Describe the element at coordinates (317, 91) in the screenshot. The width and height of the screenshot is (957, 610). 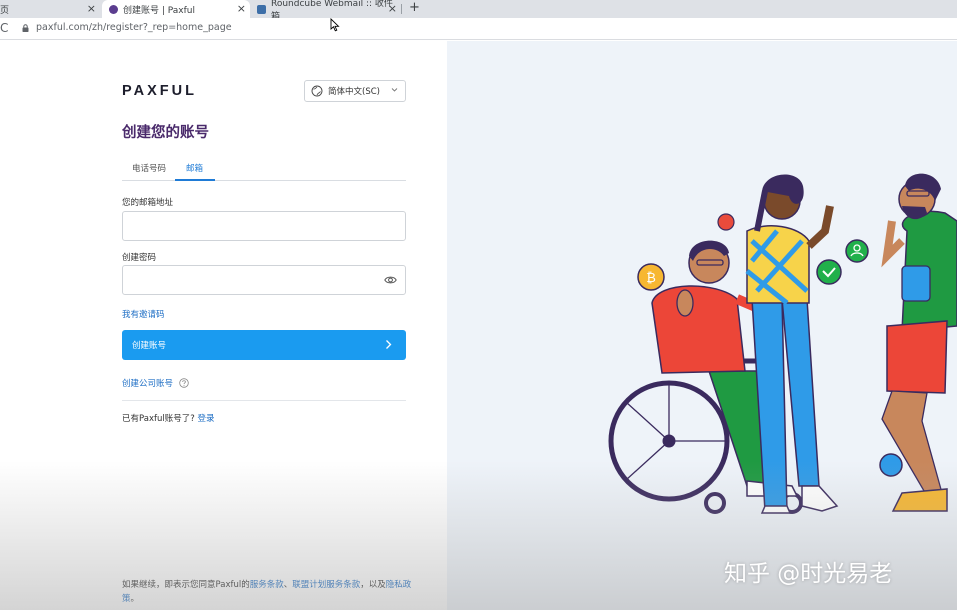
I see `globe-icon` at that location.